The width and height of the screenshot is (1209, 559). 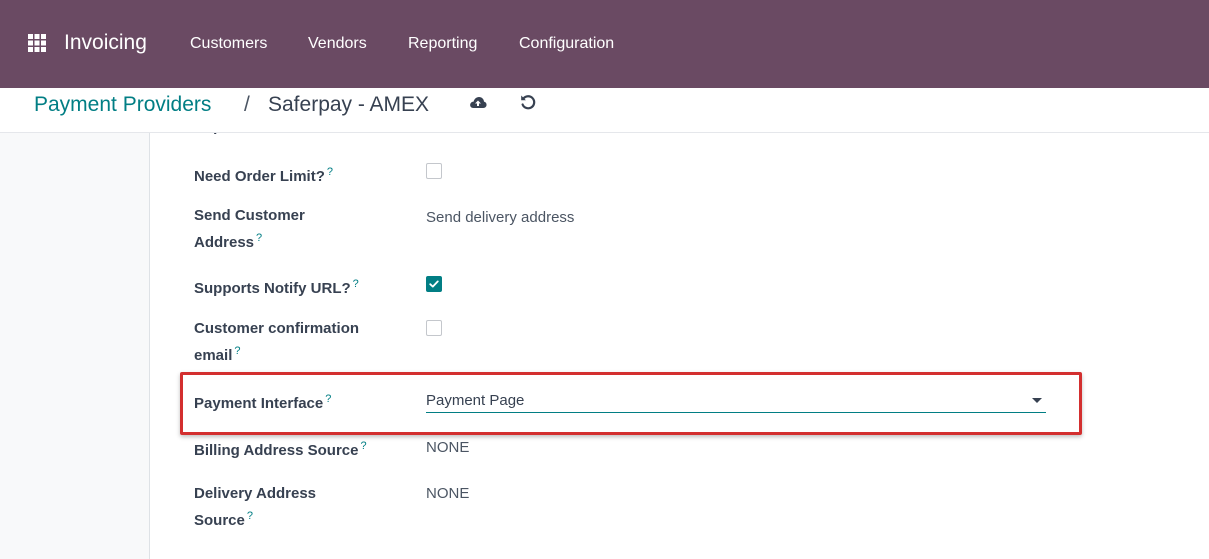 I want to click on field-label-payment-interface: Payment Interface?, so click(x=294, y=401).